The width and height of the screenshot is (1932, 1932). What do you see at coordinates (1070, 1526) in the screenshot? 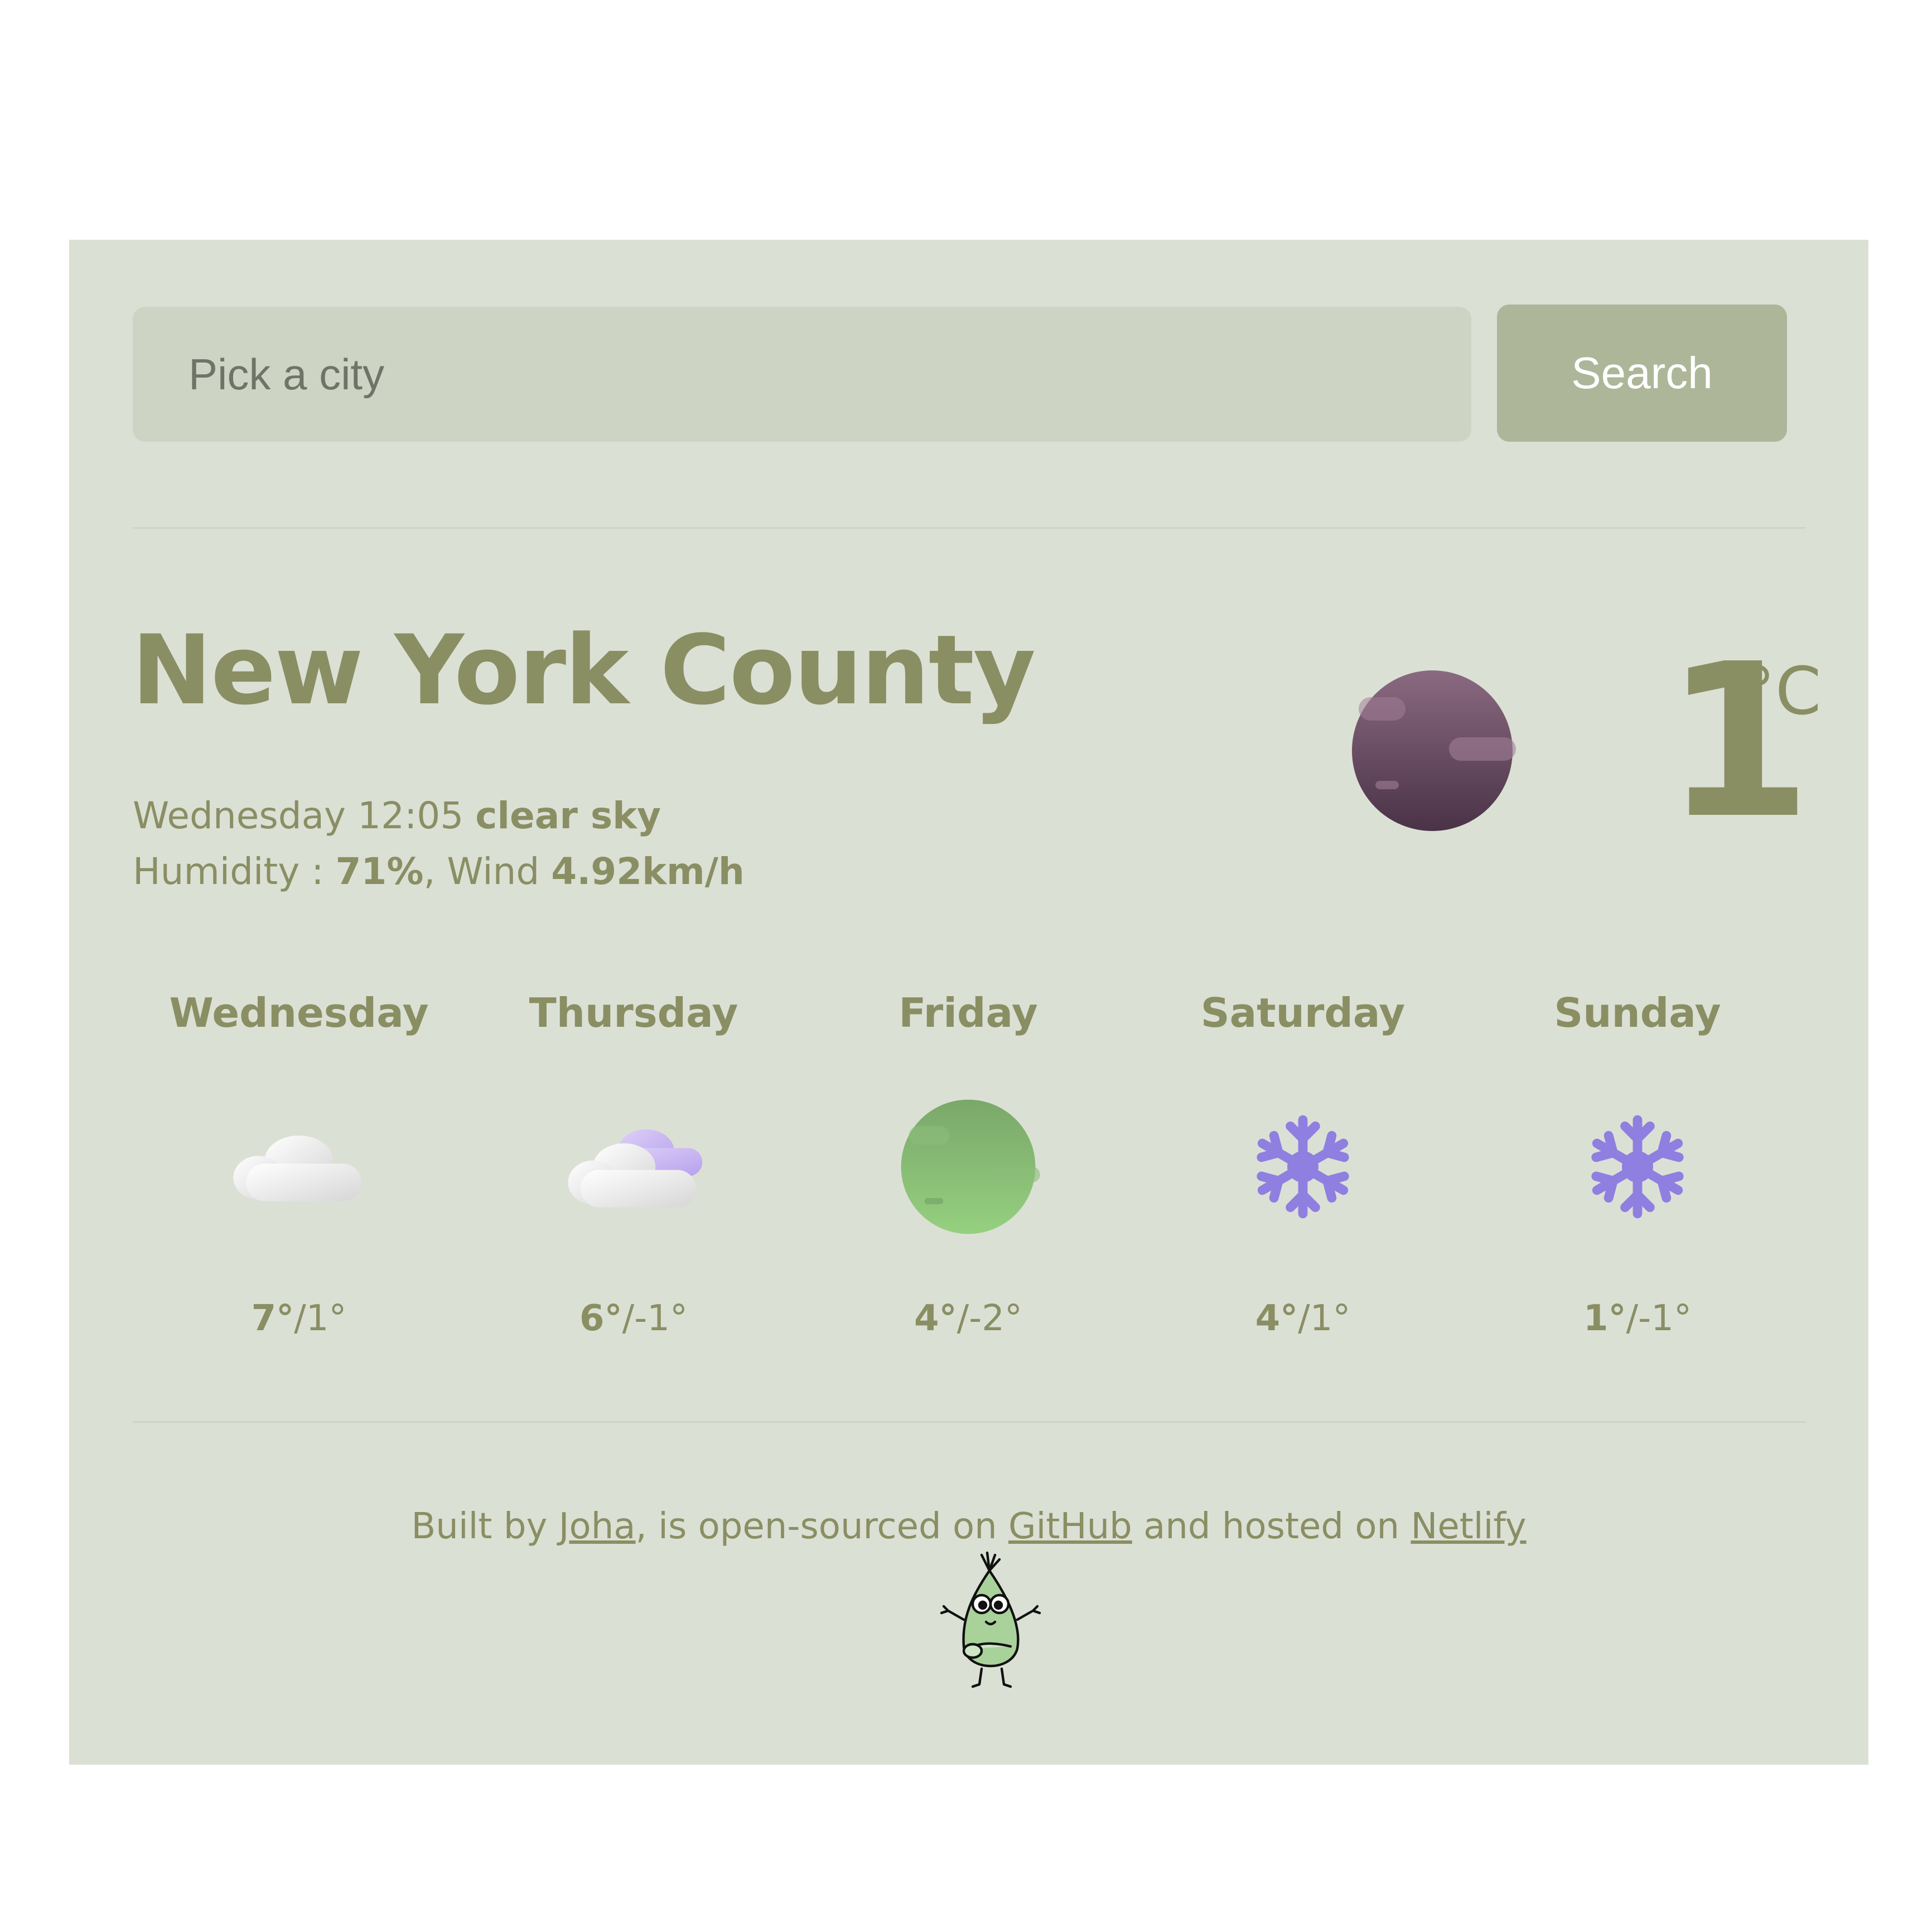
I see `github-link: GitHub` at bounding box center [1070, 1526].